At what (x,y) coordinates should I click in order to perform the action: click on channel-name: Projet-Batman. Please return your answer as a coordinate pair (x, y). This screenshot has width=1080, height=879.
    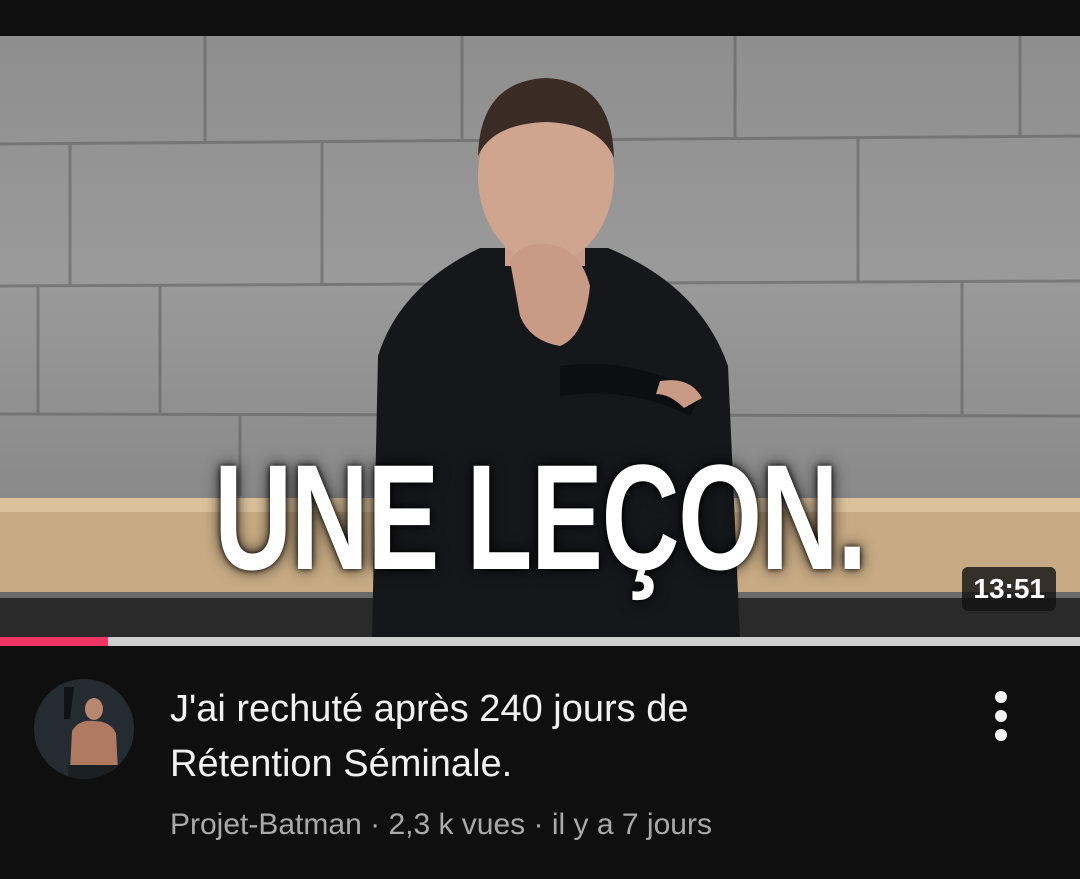
    Looking at the image, I should click on (266, 824).